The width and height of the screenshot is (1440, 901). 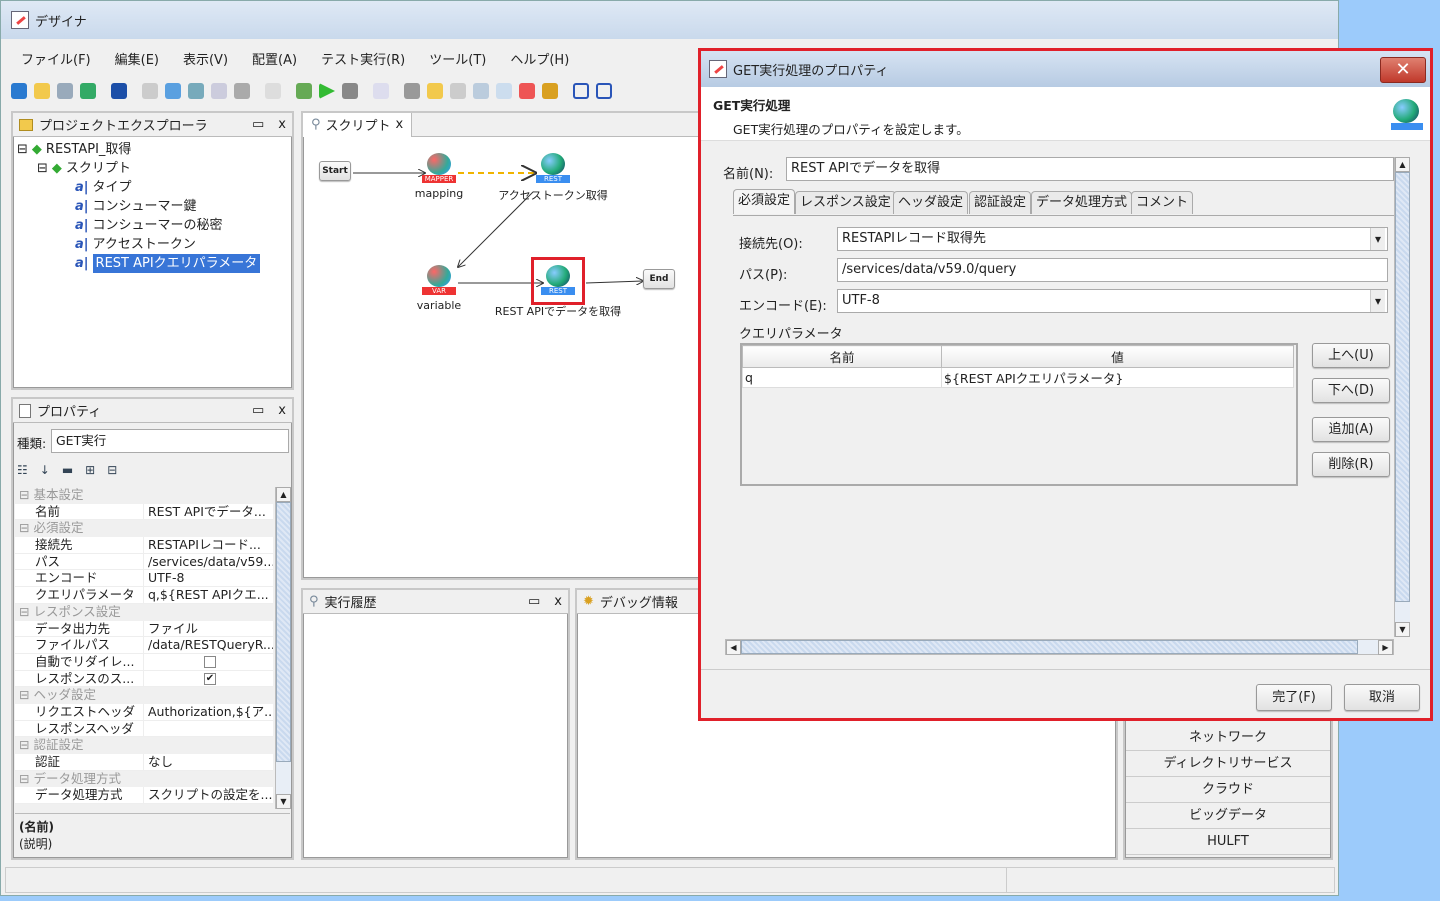 What do you see at coordinates (1351, 429) in the screenshot?
I see `add-button: 追加(A)` at bounding box center [1351, 429].